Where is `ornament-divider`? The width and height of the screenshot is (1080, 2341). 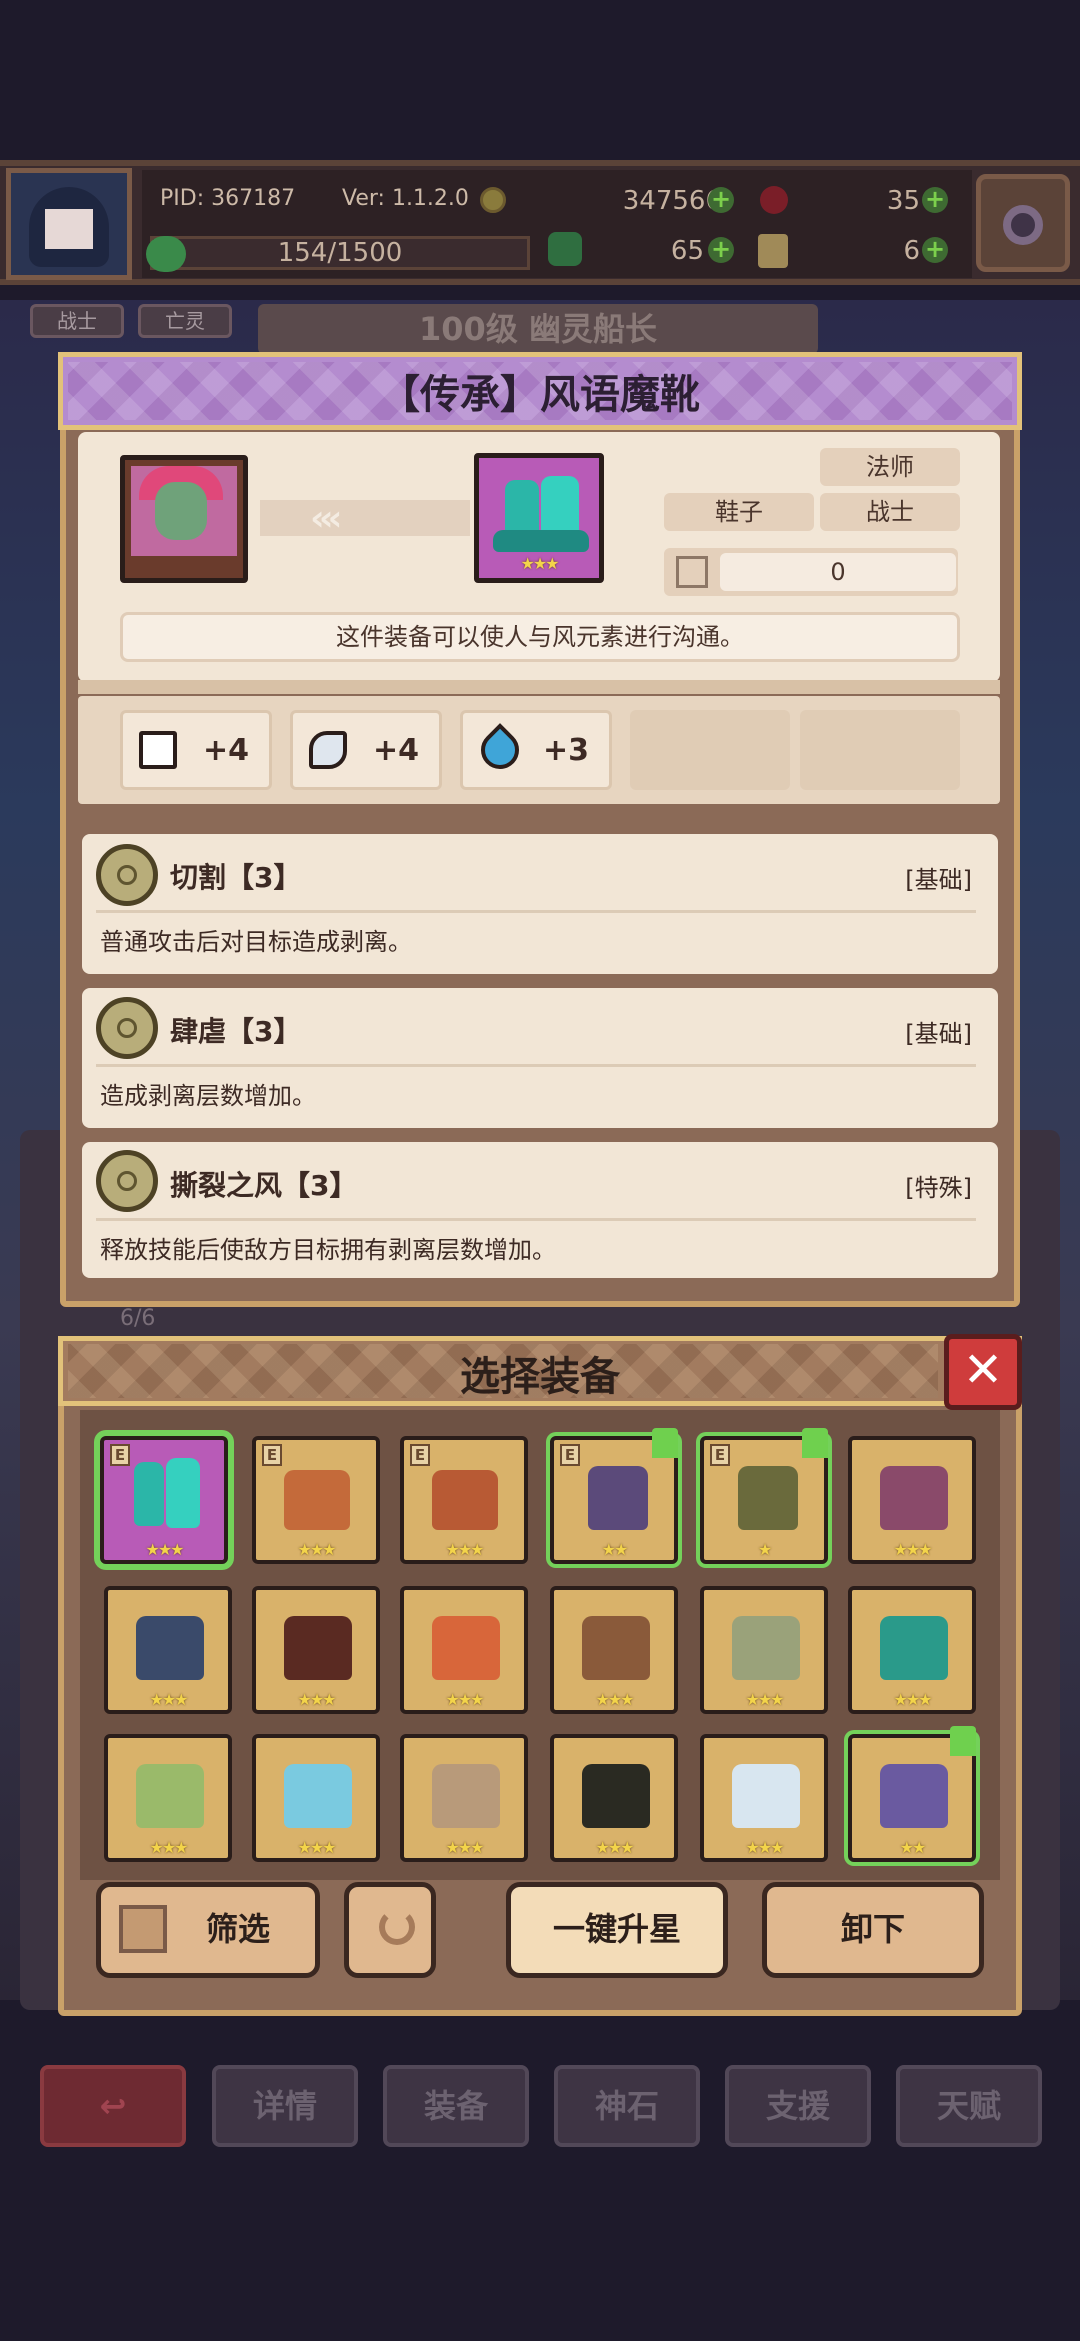
ornament-divider is located at coordinates (539, 687).